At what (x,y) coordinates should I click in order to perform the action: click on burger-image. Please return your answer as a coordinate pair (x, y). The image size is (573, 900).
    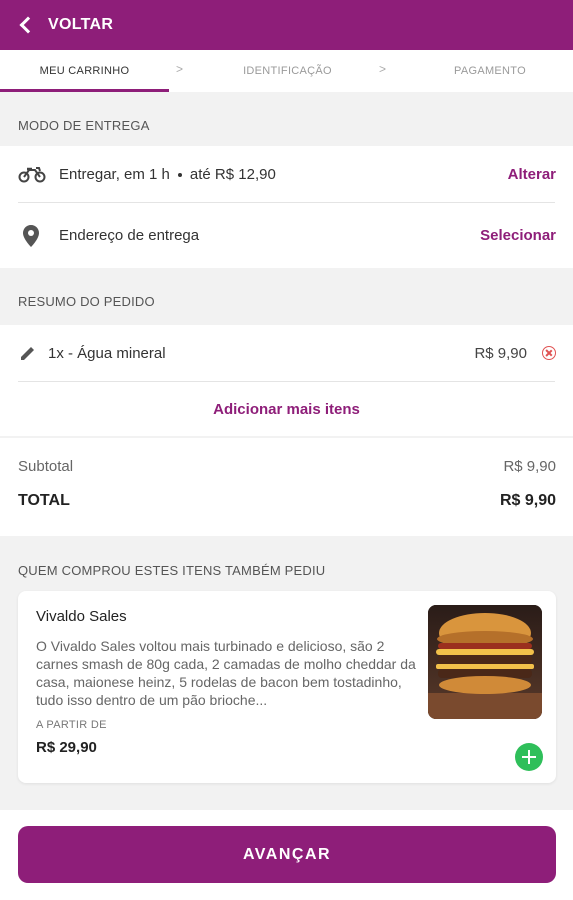
    Looking at the image, I should click on (485, 662).